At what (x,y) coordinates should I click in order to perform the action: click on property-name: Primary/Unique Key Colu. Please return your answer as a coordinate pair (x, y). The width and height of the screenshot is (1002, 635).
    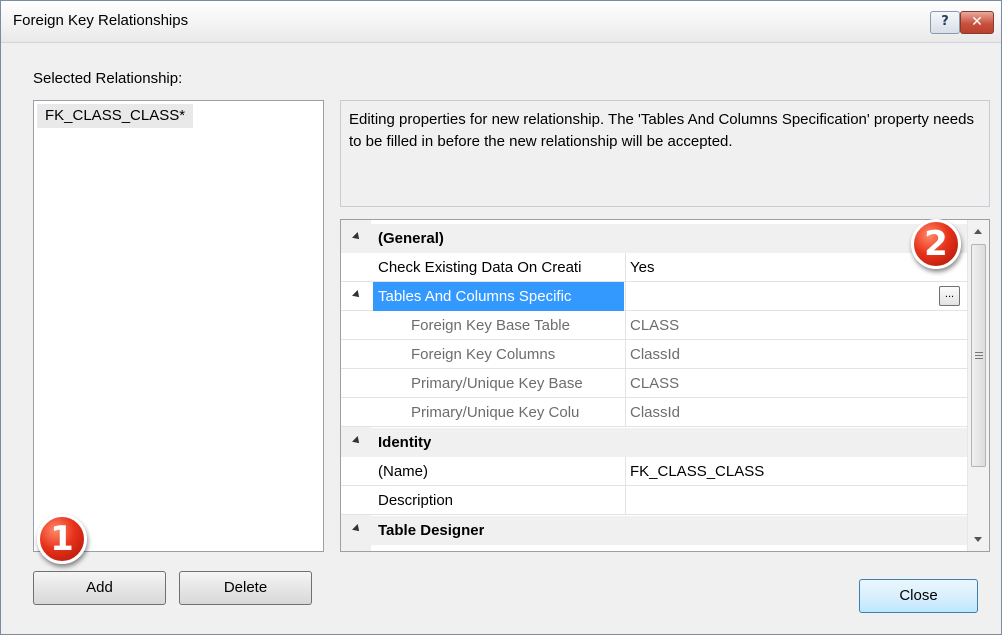
    Looking at the image, I should click on (495, 412).